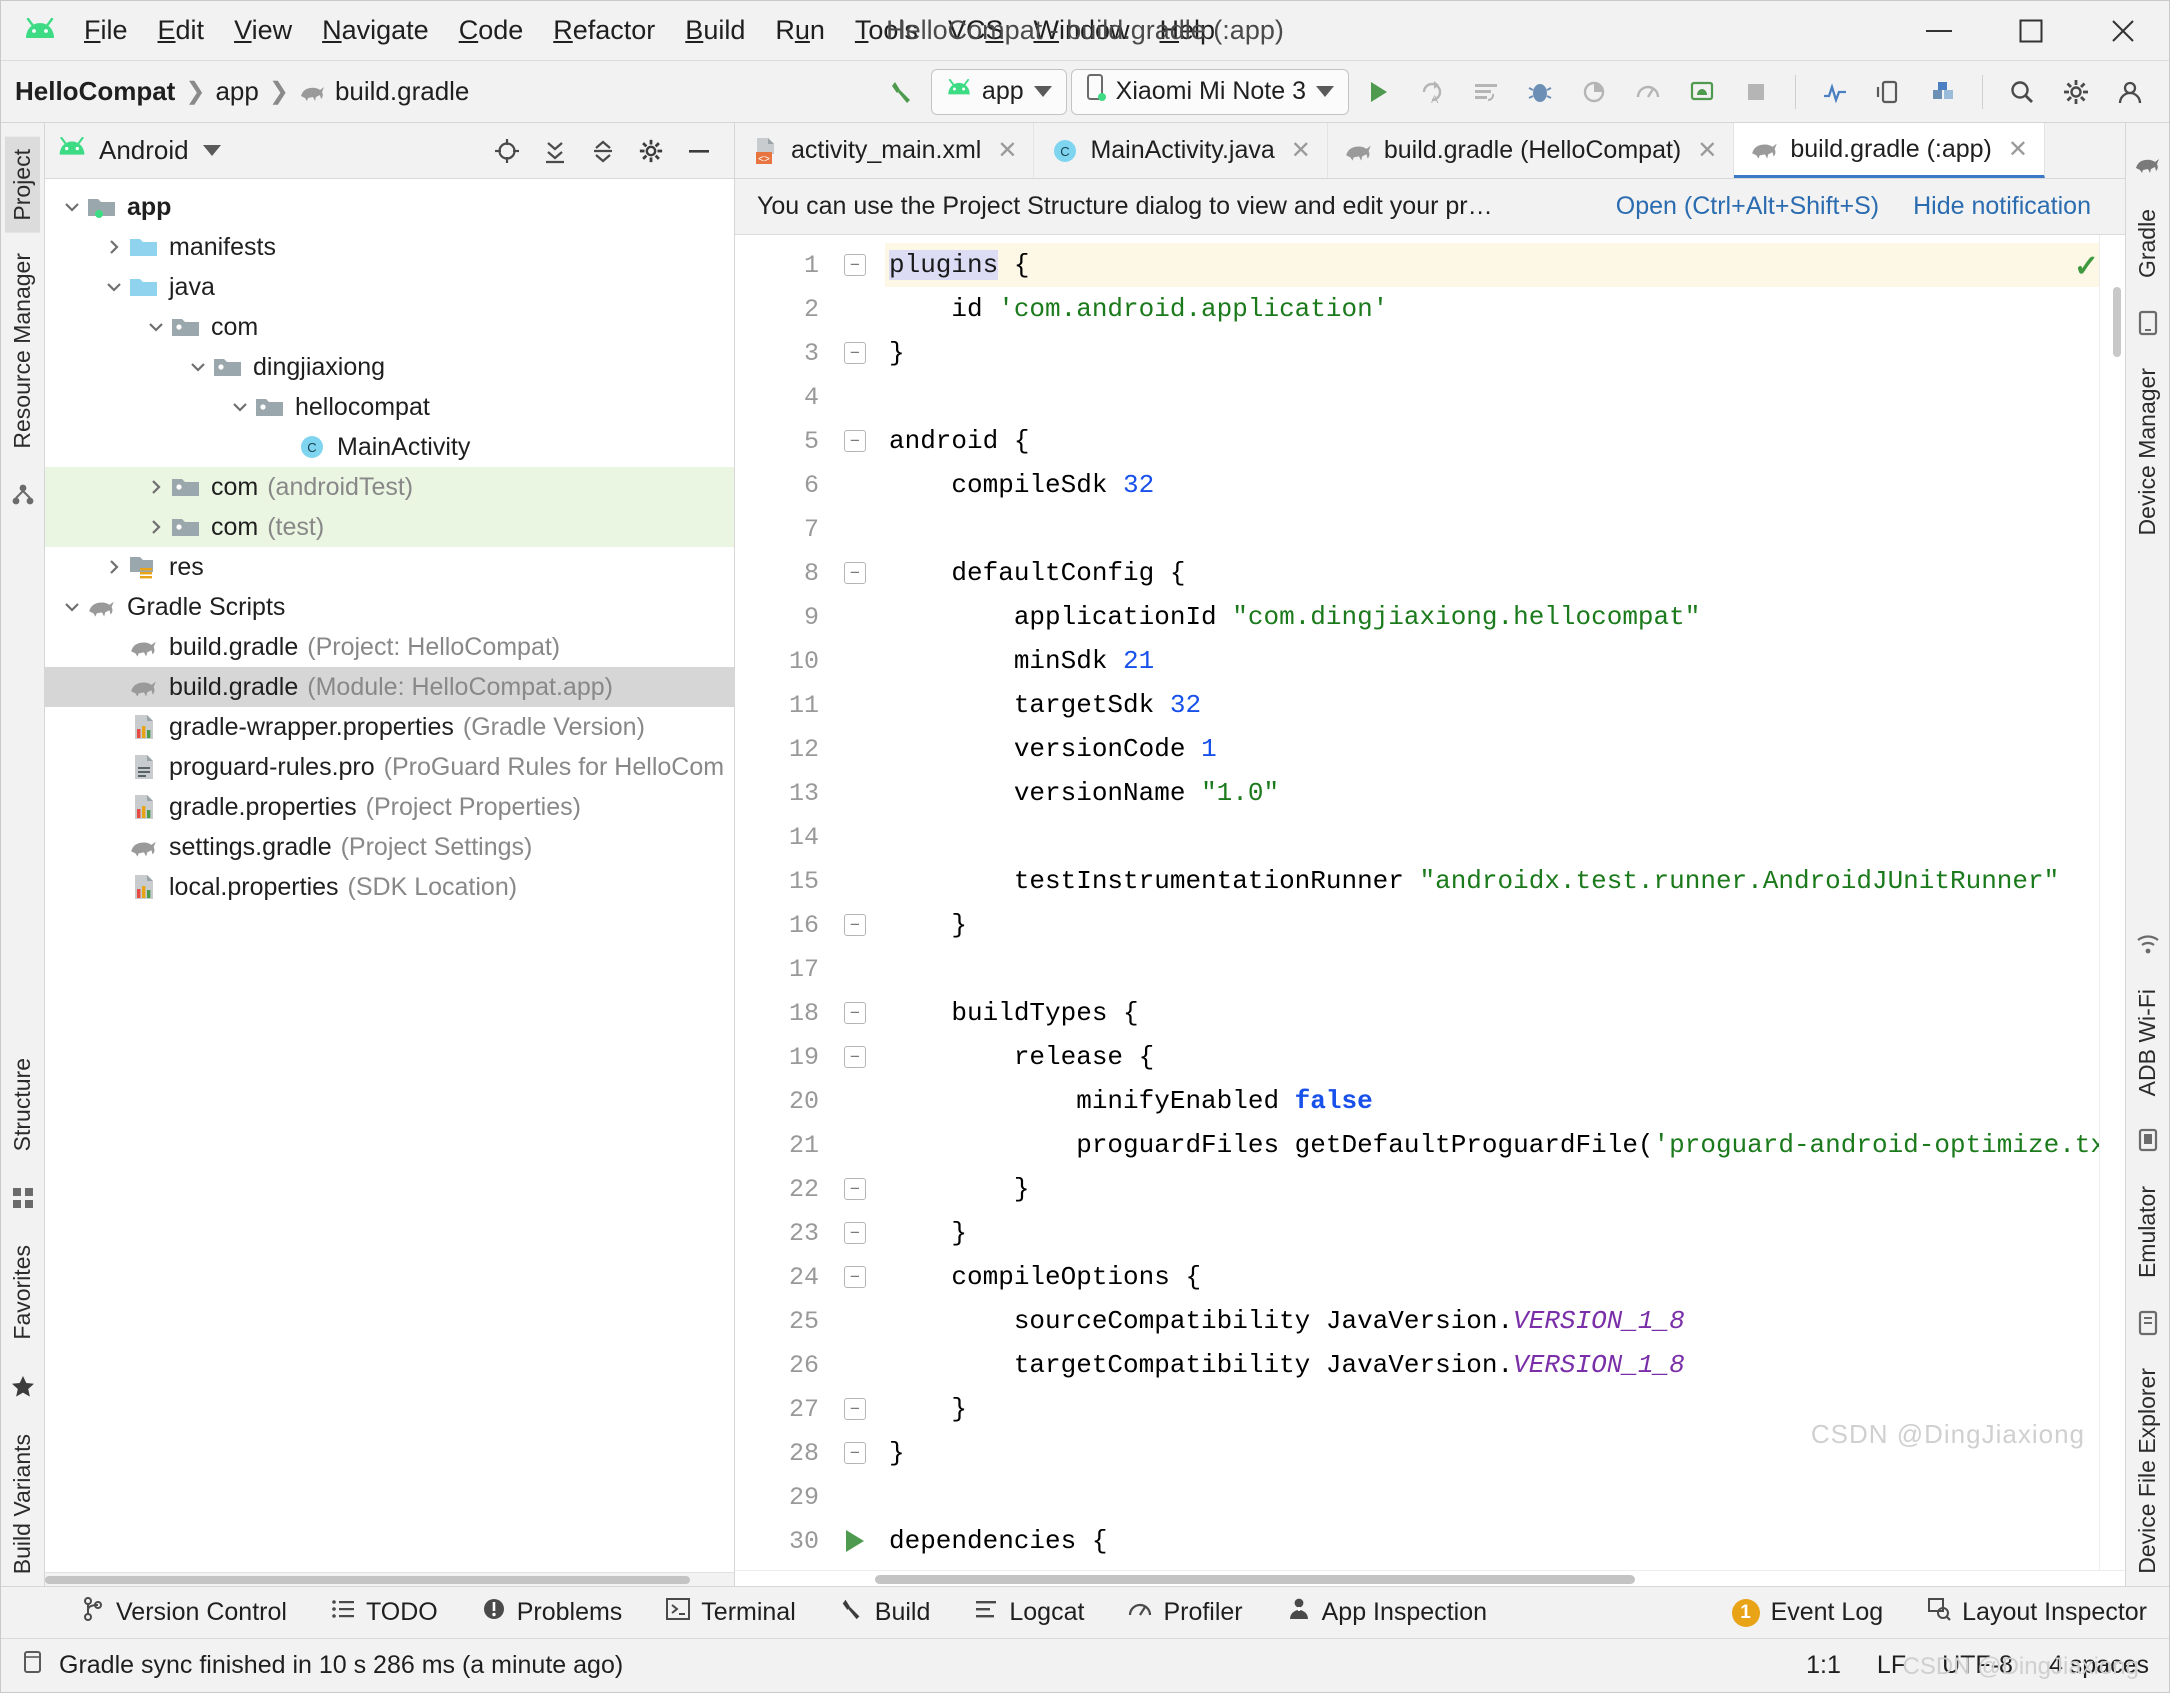 This screenshot has height=1693, width=2170. What do you see at coordinates (2018, 149) in the screenshot?
I see `close-icon: ✕` at bounding box center [2018, 149].